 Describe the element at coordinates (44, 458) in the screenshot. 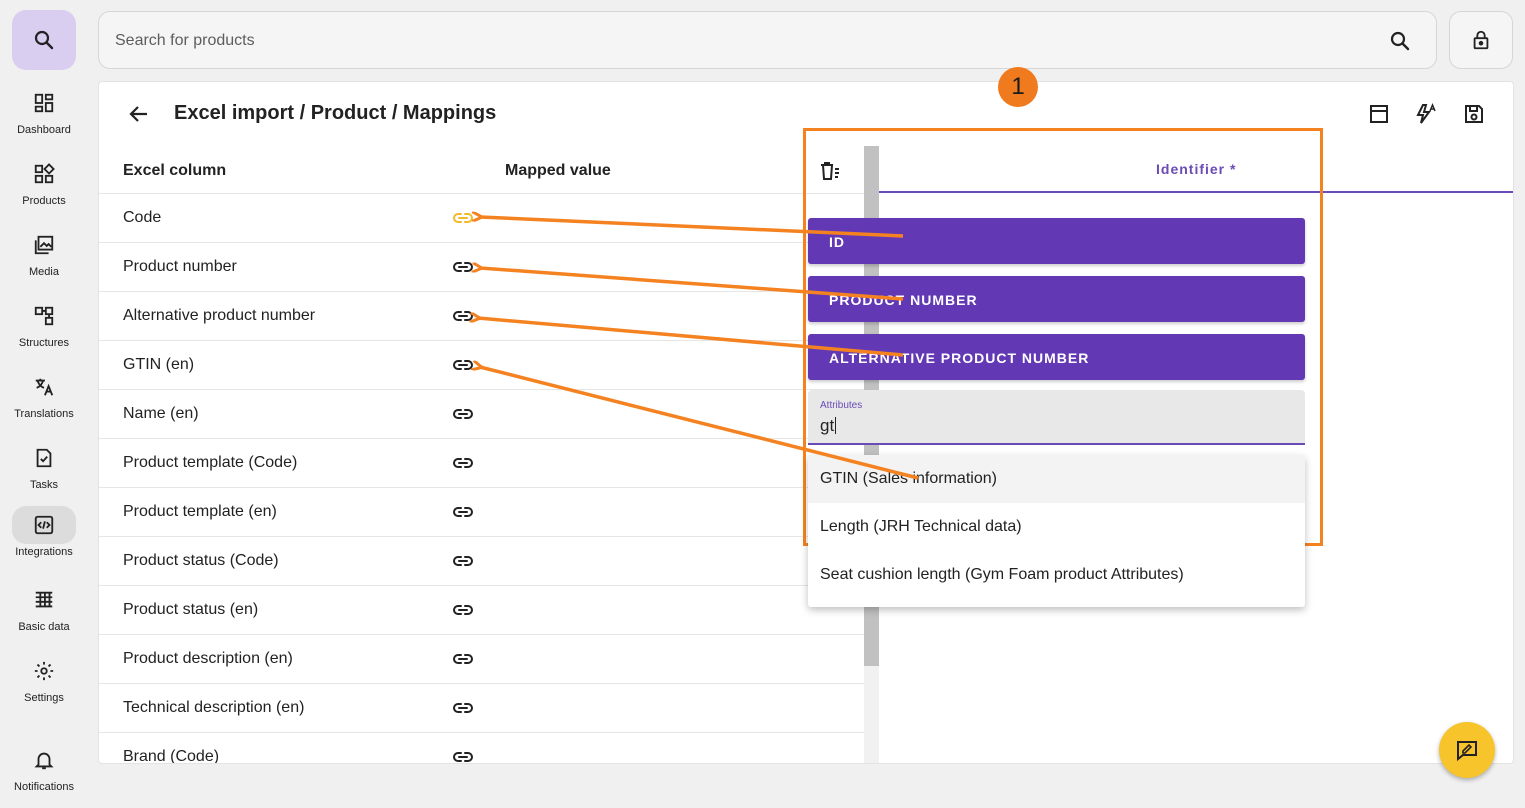

I see `tasks-icon` at that location.